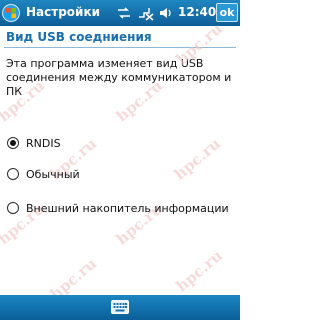 This screenshot has width=320, height=320. I want to click on signal-off-icon, so click(146, 13).